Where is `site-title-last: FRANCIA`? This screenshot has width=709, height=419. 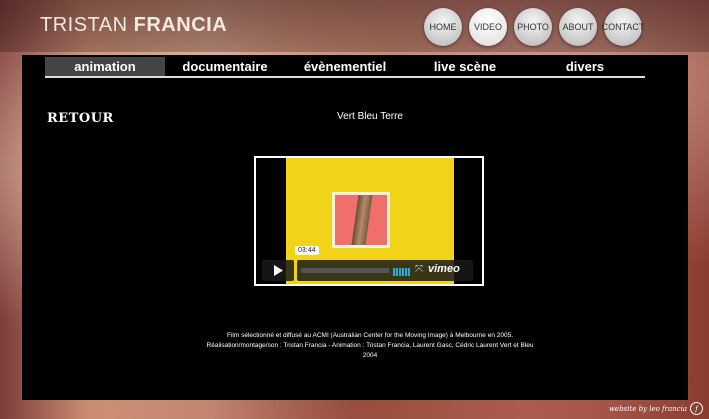 site-title-last: FRANCIA is located at coordinates (180, 25).